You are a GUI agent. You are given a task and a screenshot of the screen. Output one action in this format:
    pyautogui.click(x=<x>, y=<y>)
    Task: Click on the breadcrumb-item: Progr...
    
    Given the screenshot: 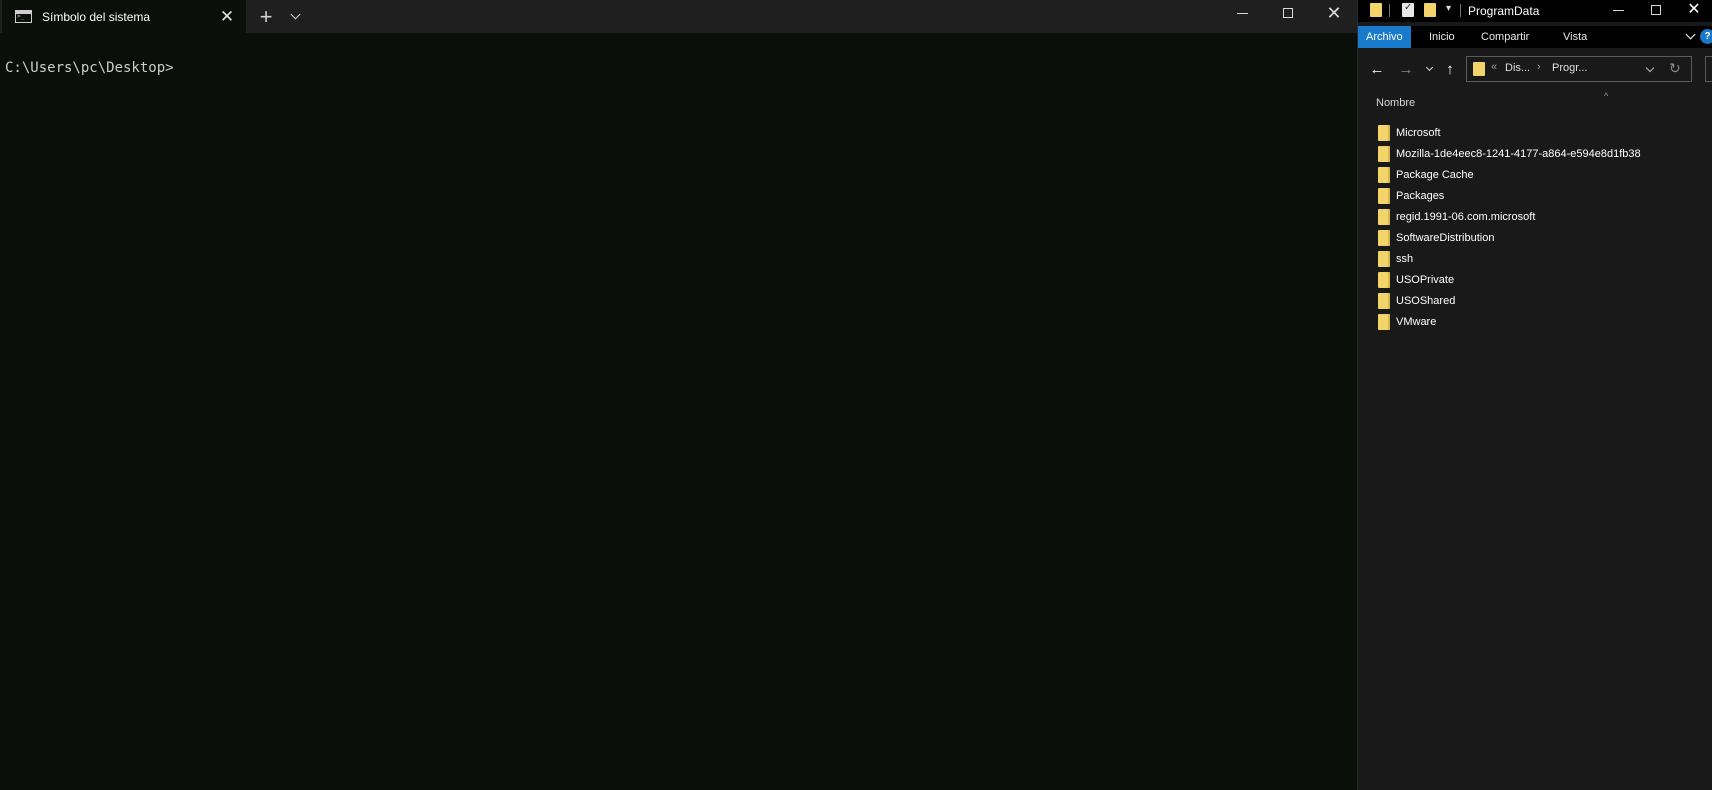 What is the action you would take?
    pyautogui.click(x=1569, y=68)
    